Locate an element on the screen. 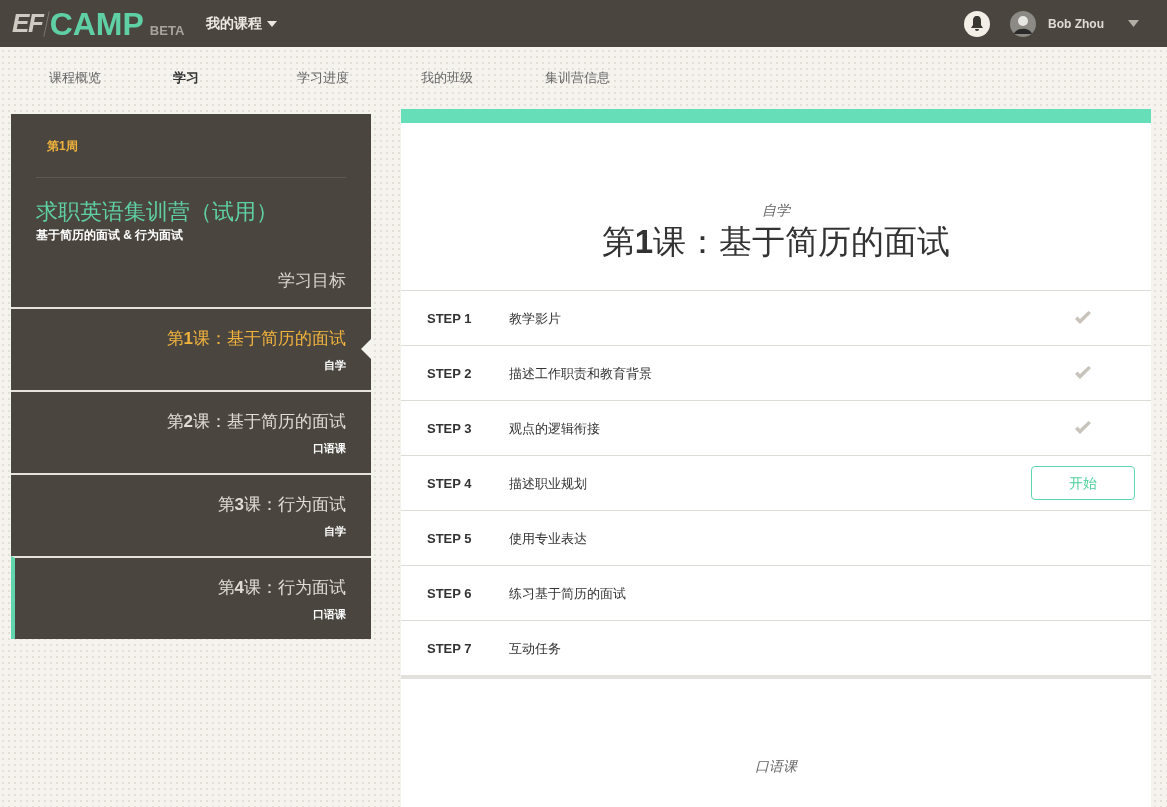 Image resolution: width=1167 pixels, height=807 pixels. step-number: STEP 6 is located at coordinates (450, 593).